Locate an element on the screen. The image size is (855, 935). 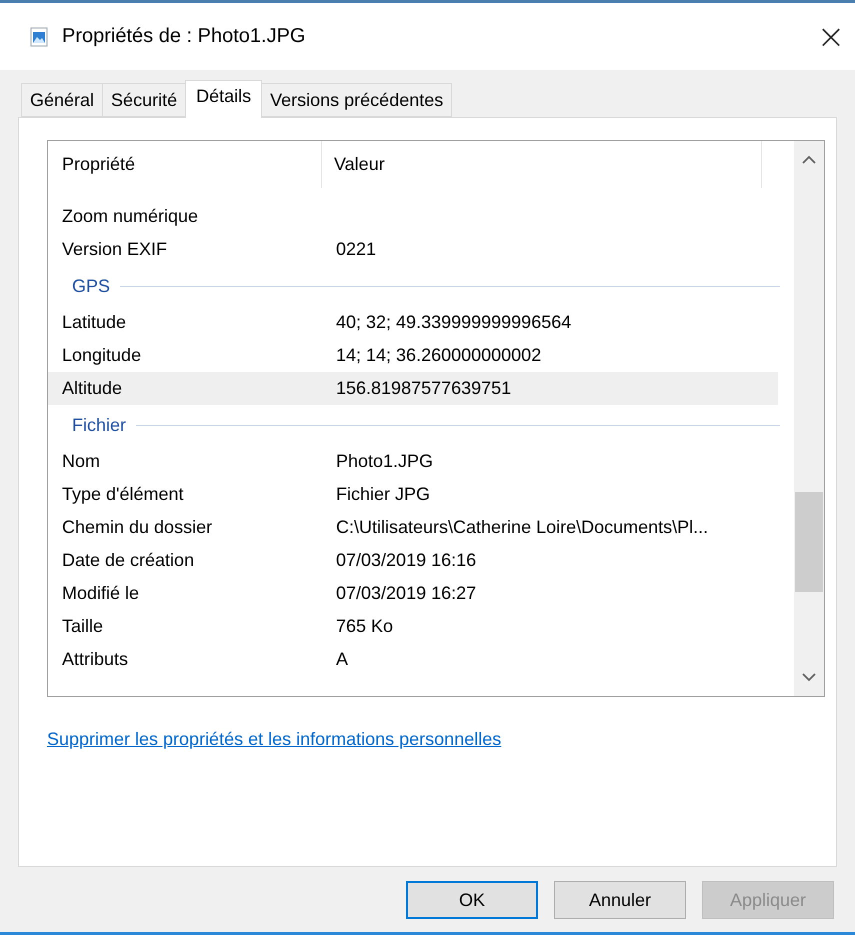
scroll-down-icon is located at coordinates (809, 677).